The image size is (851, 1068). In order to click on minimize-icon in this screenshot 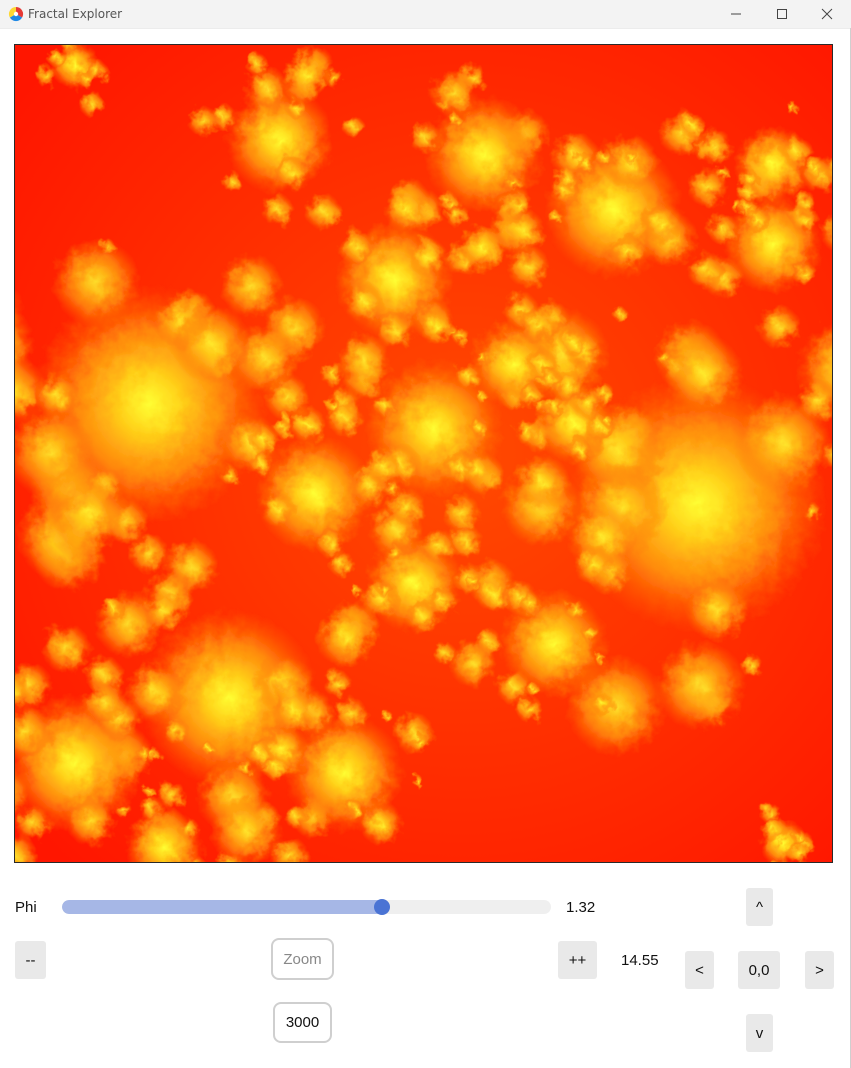, I will do `click(736, 14)`.